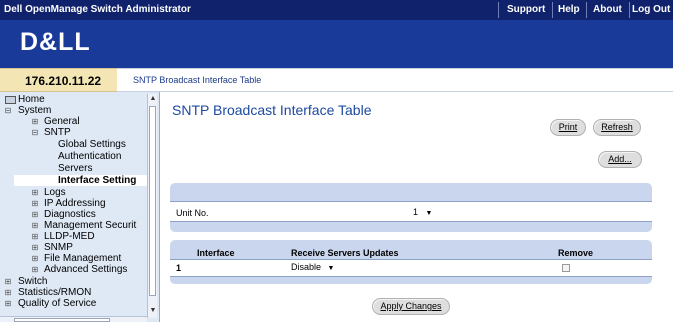 This screenshot has height=322, width=673. I want to click on row-index: 1, so click(179, 268).